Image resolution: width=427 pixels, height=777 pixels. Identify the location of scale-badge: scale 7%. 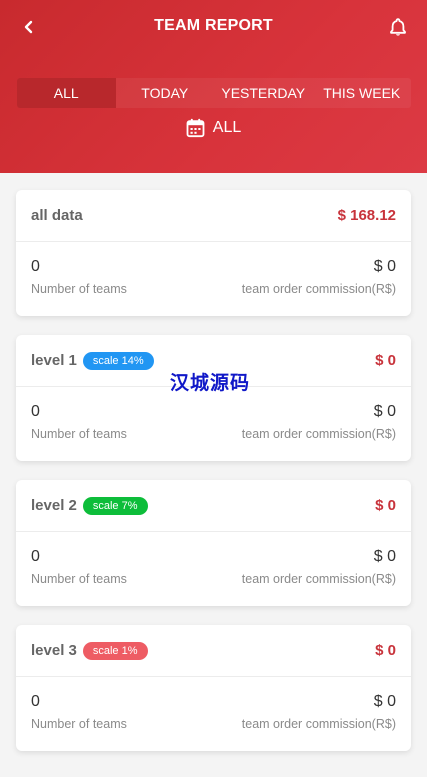
(115, 505).